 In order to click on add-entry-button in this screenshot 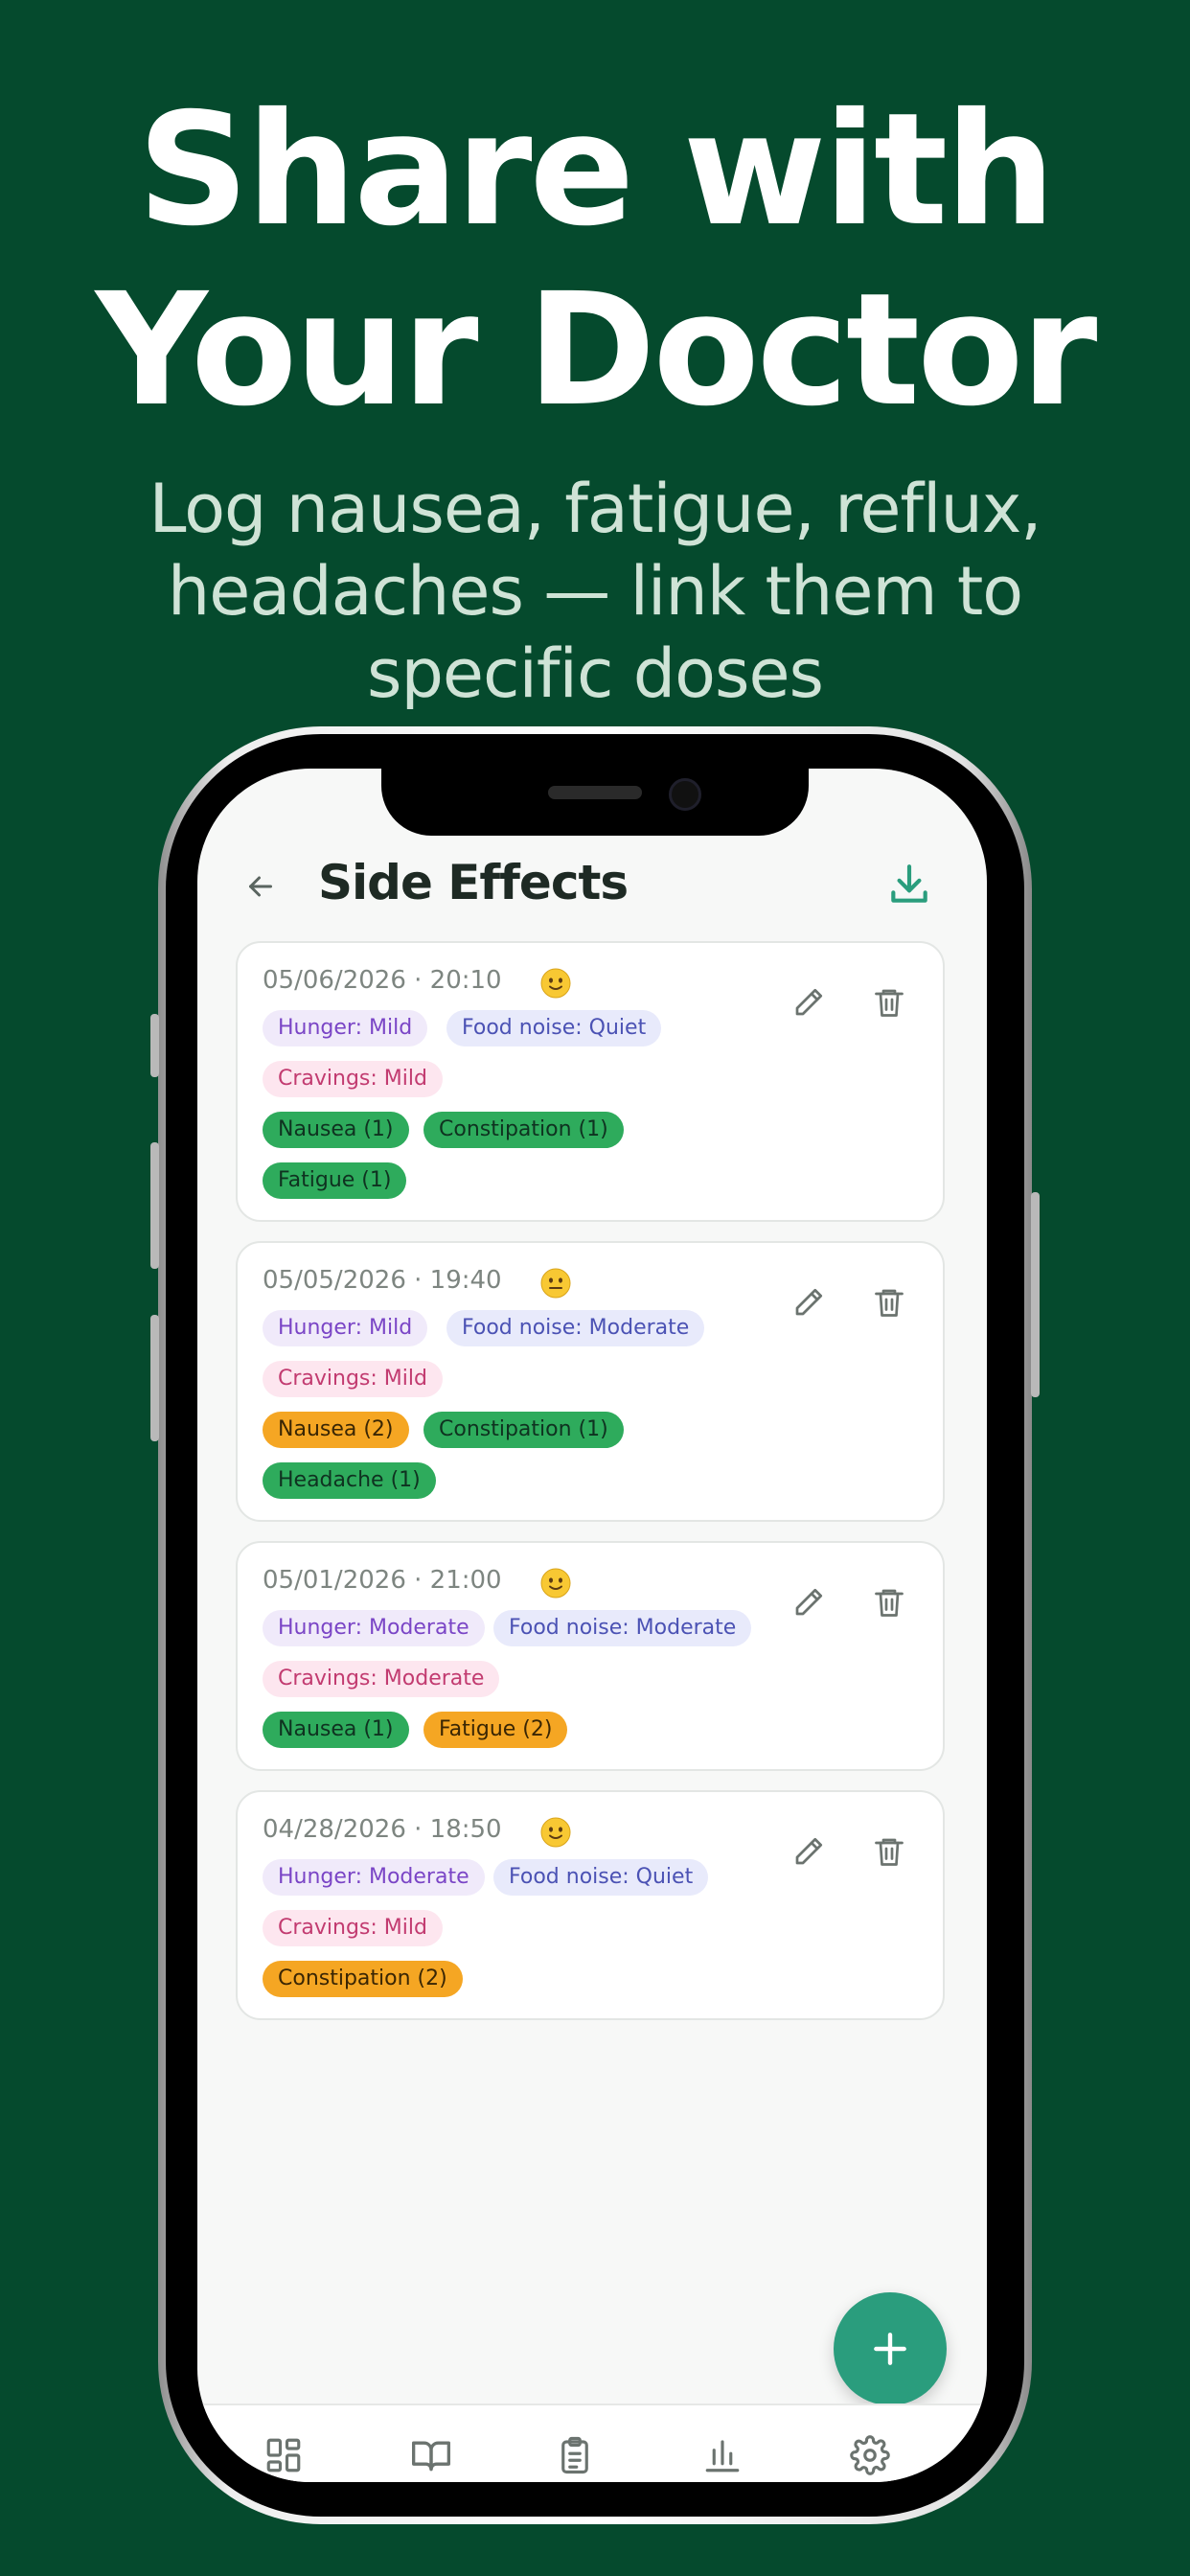, I will do `click(890, 2348)`.